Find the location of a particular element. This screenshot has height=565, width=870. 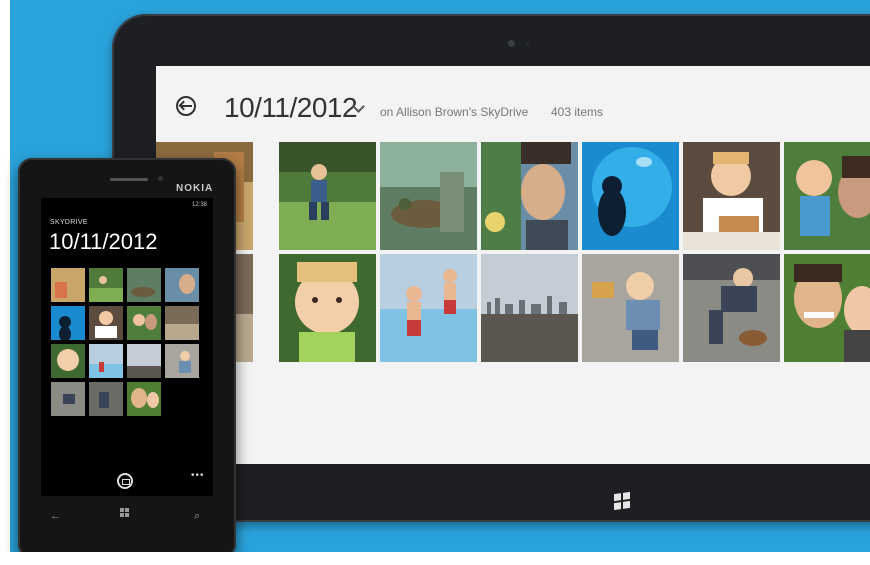

more-options-icon: ••• is located at coordinates (198, 475).